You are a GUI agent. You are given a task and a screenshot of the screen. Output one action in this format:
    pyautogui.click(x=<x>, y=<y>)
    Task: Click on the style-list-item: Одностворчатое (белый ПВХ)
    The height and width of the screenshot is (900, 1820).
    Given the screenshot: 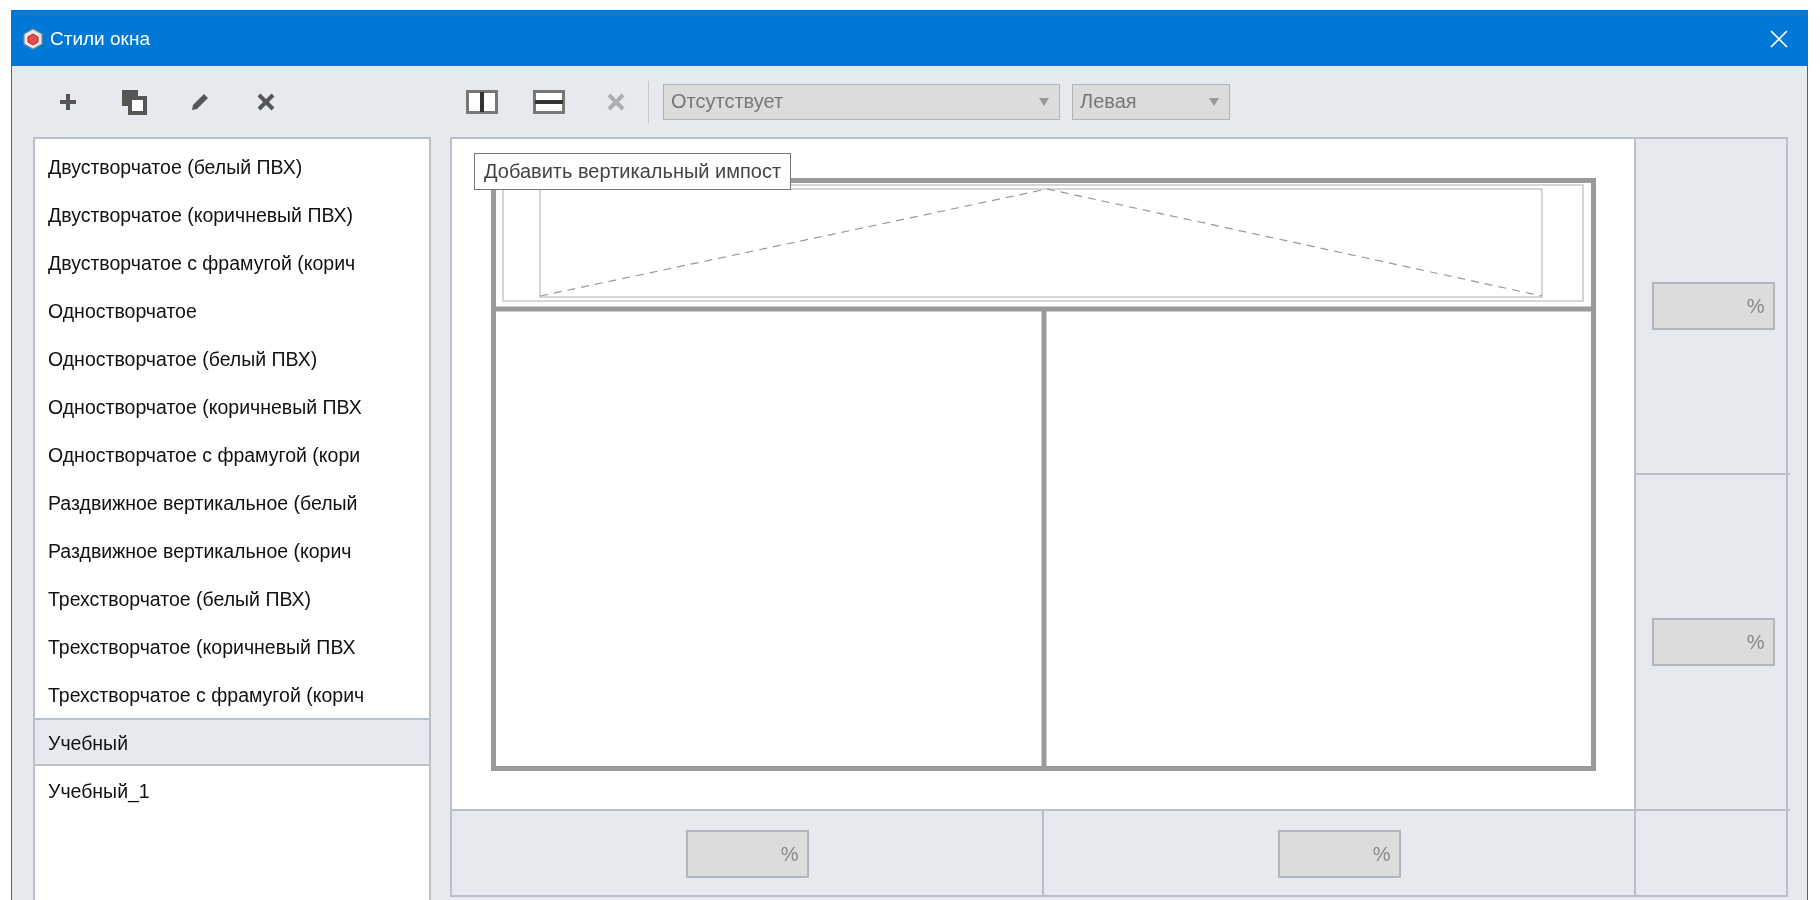 What is the action you would take?
    pyautogui.click(x=232, y=358)
    